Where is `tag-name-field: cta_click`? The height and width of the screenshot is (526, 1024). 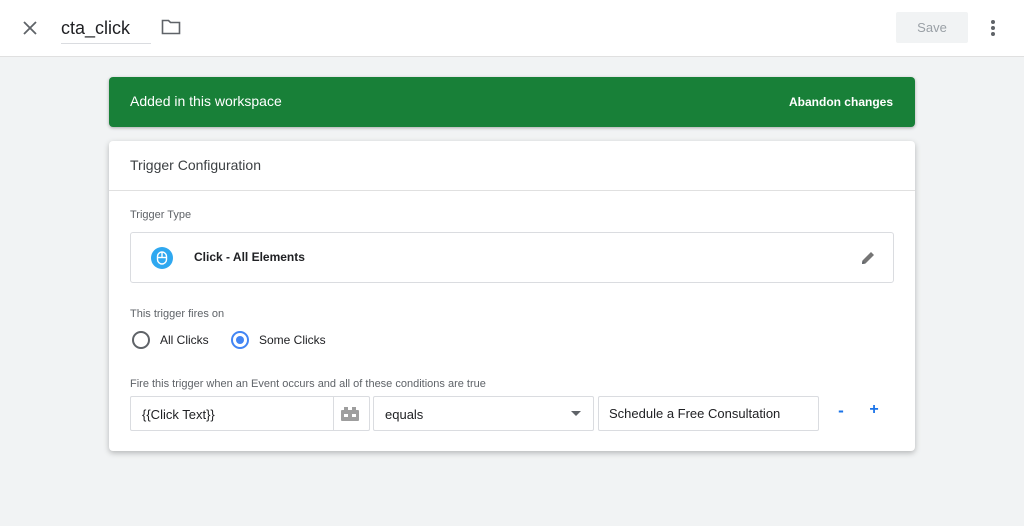 tag-name-field: cta_click is located at coordinates (106, 29).